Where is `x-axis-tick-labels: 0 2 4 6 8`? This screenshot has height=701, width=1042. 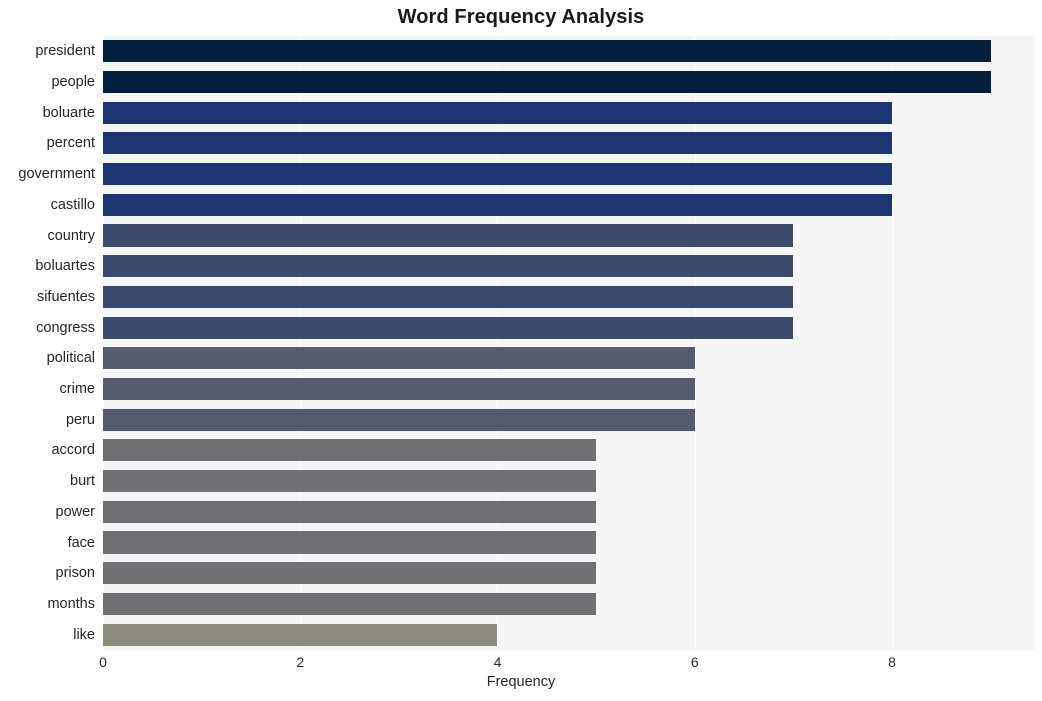 x-axis-tick-labels: 0 2 4 6 8 is located at coordinates (567, 663).